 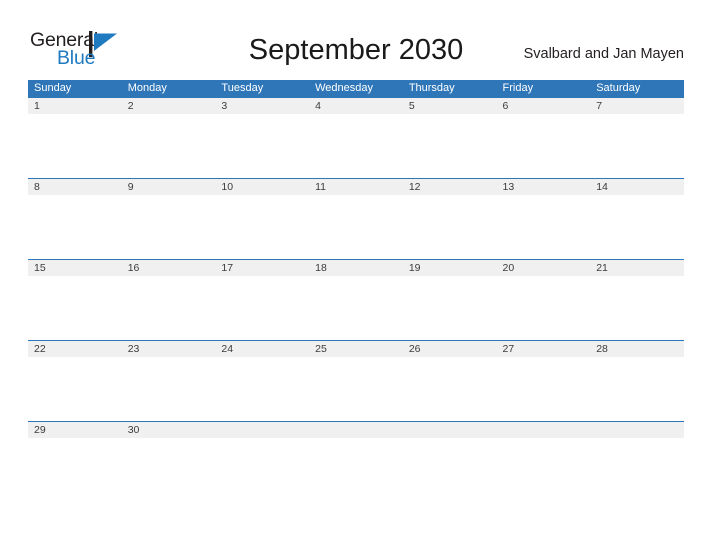 I want to click on week-date-band: 8 9 10 11 12 13 14, so click(x=356, y=186).